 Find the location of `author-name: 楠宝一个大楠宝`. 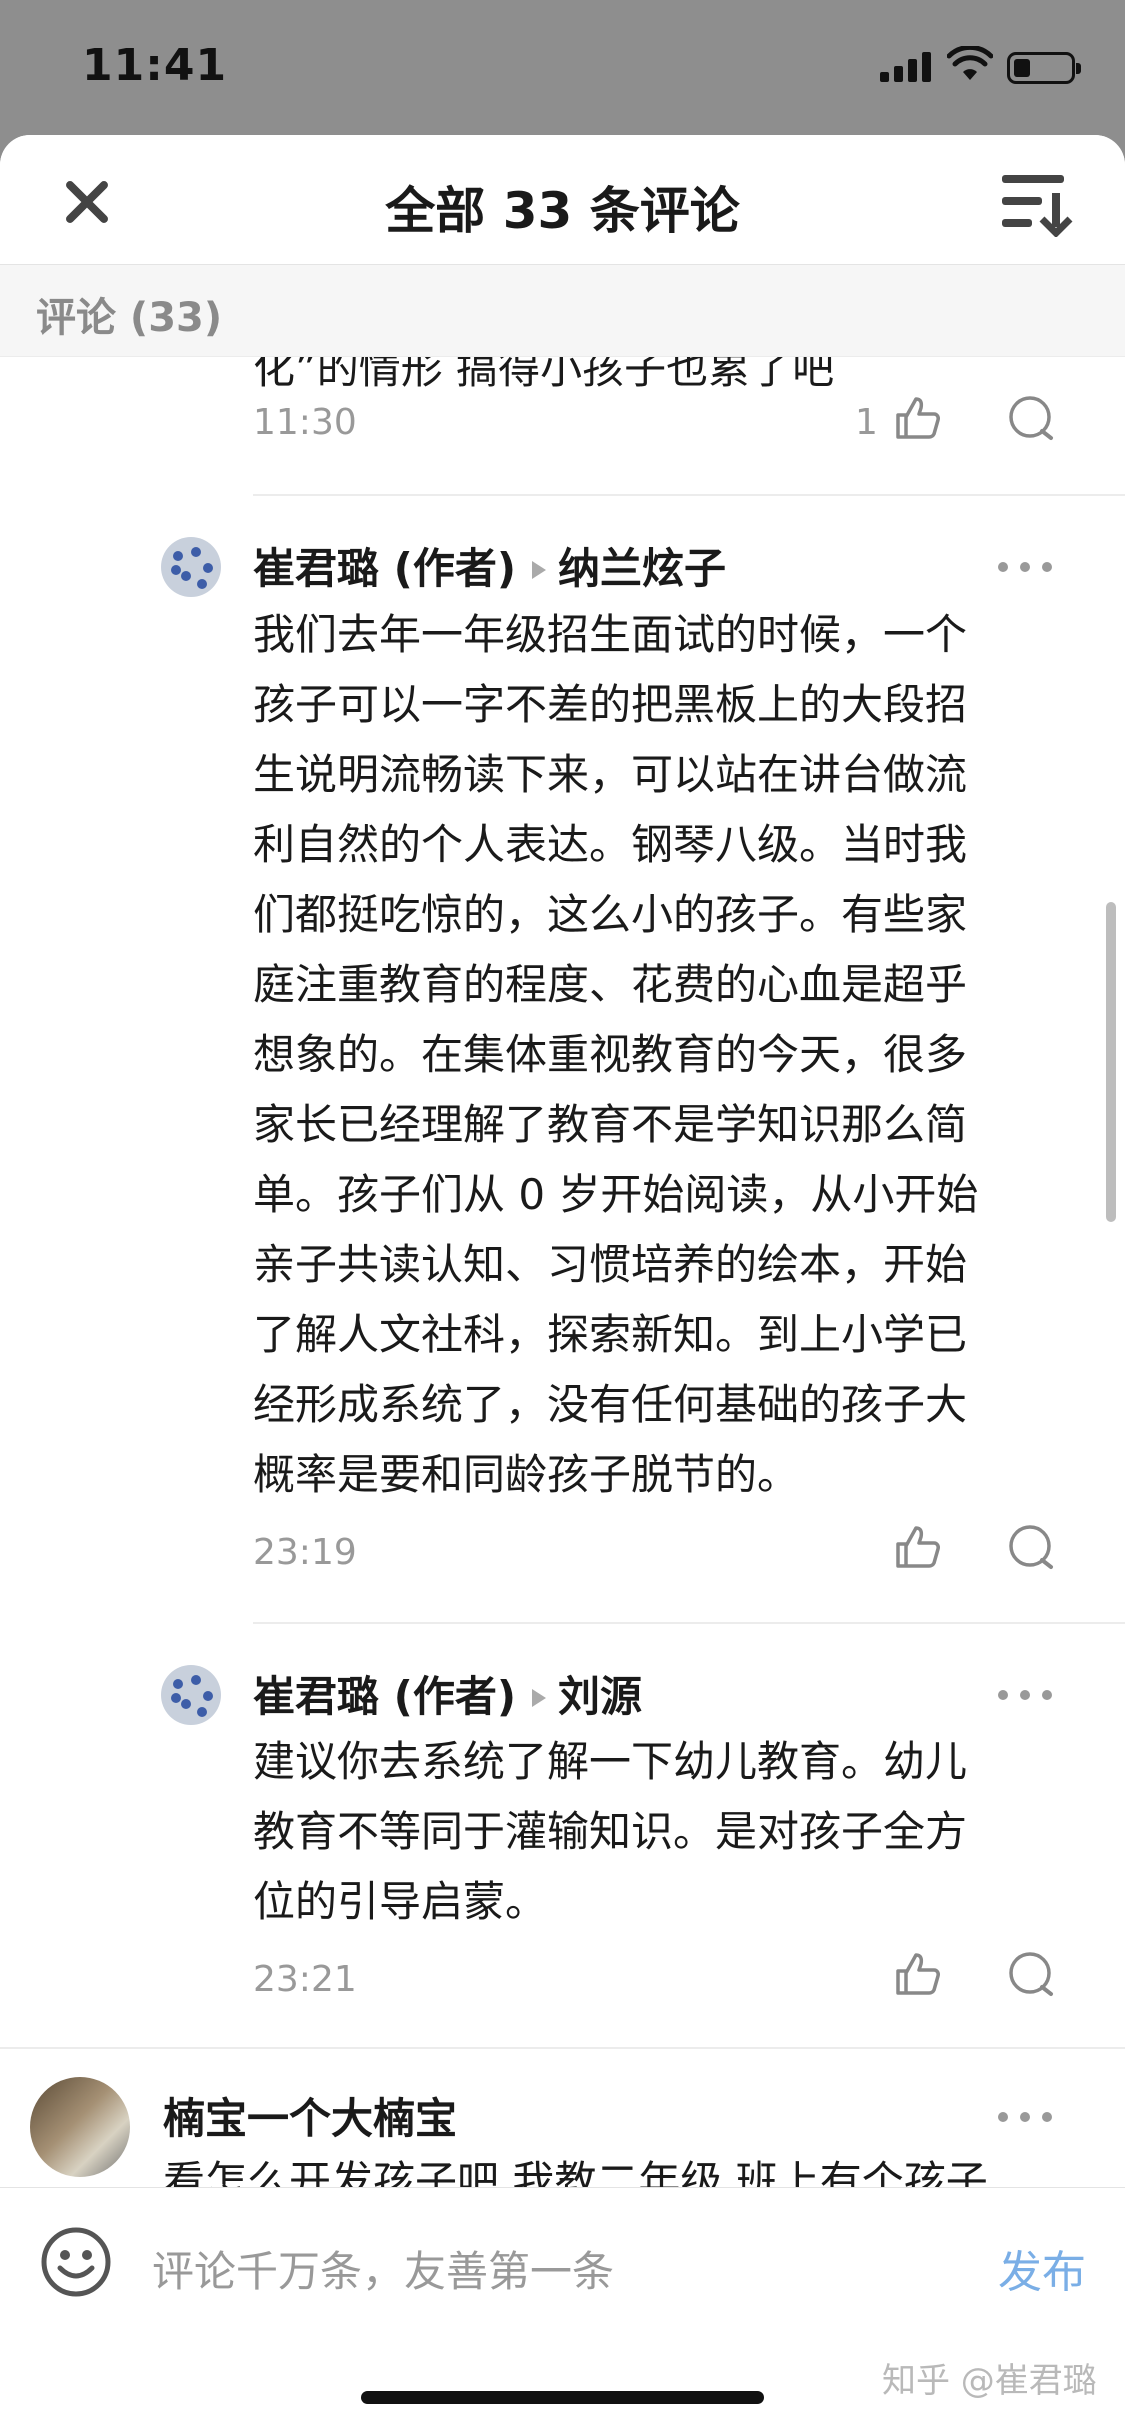

author-name: 楠宝一个大楠宝 is located at coordinates (310, 2115).